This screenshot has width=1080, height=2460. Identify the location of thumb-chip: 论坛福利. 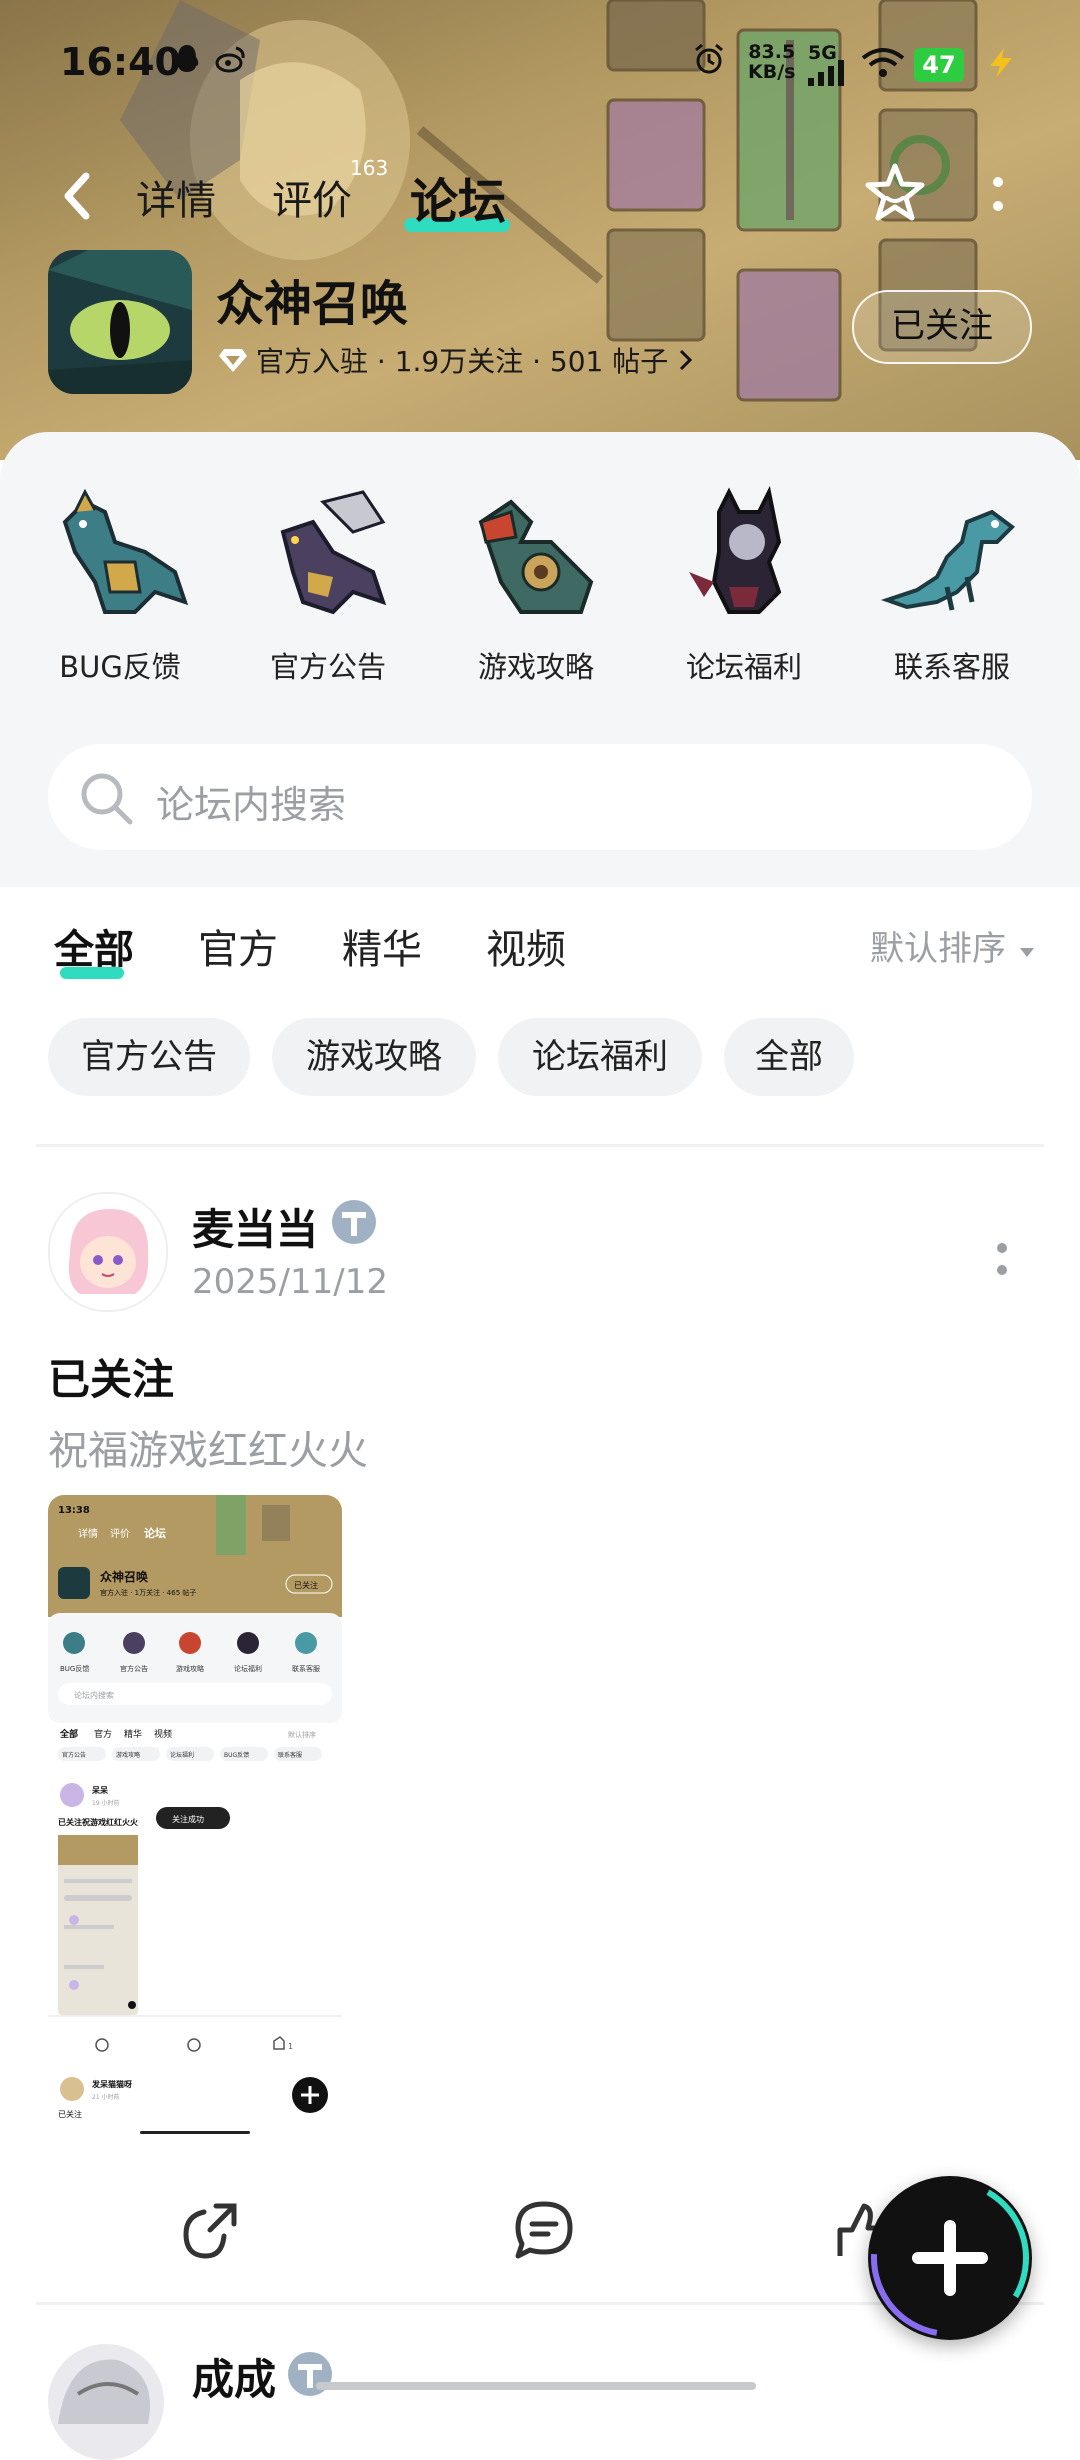
(182, 1755).